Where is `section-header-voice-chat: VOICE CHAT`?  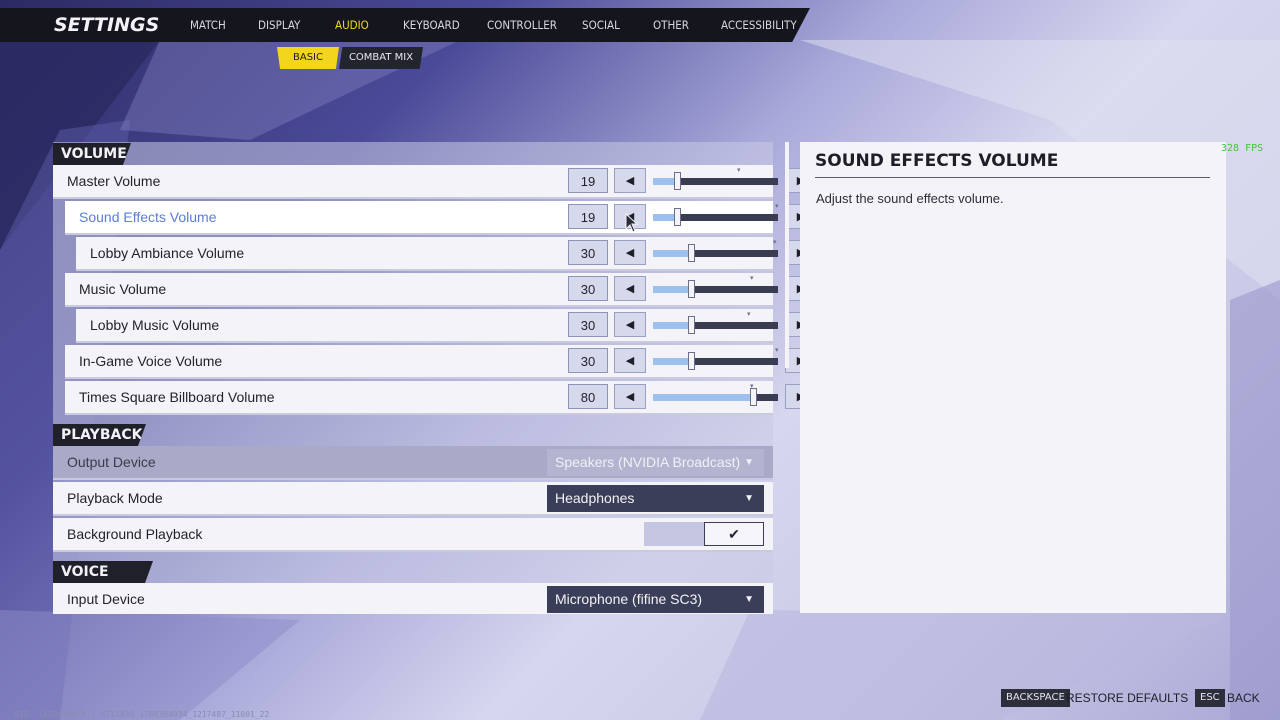 section-header-voice-chat: VOICE CHAT is located at coordinates (103, 572).